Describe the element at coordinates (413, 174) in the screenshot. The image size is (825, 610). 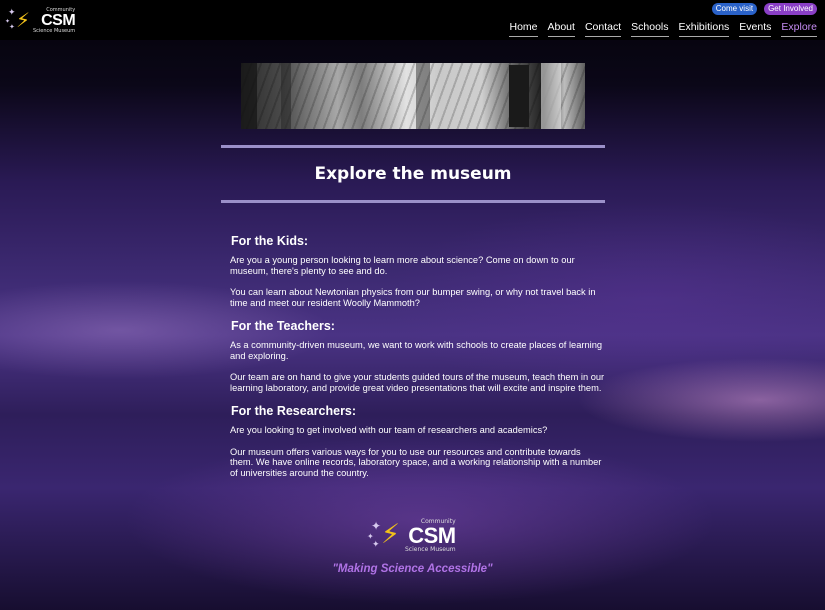
I see `page-title: Explore the museum` at that location.